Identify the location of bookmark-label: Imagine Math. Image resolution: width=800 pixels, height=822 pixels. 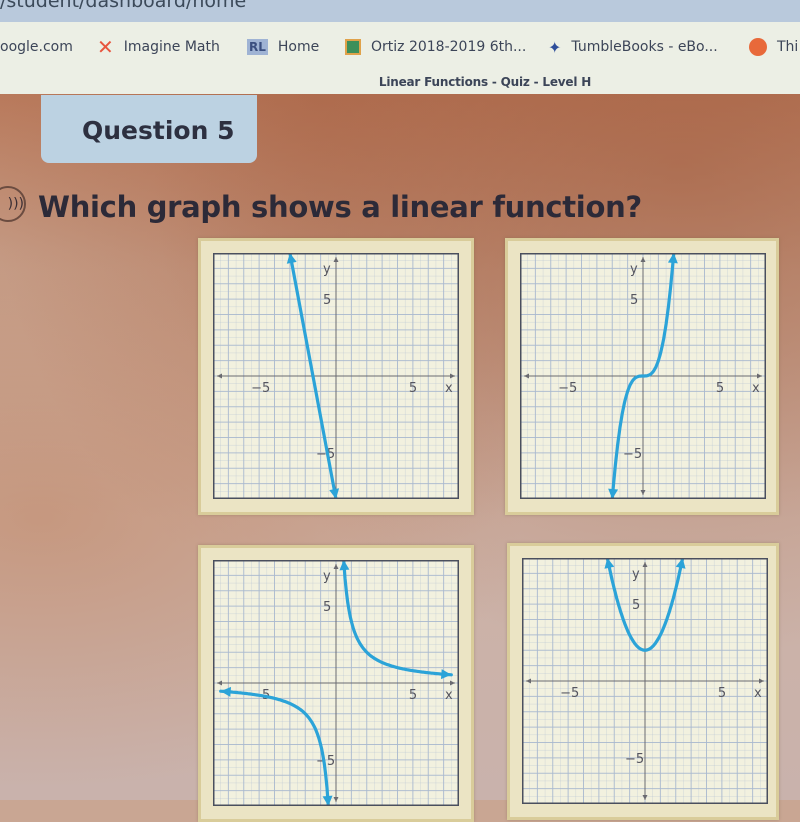
(171, 47).